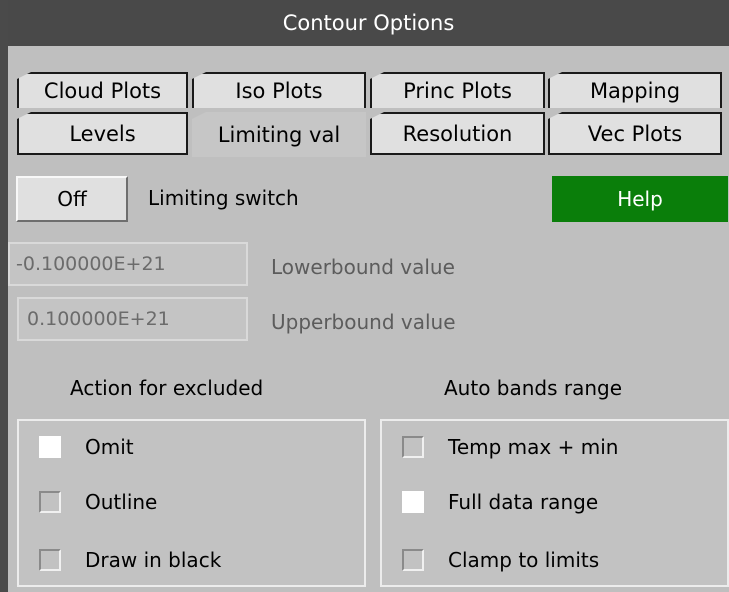  Describe the element at coordinates (153, 560) in the screenshot. I see `draw-in-black-label: Draw in black` at that location.